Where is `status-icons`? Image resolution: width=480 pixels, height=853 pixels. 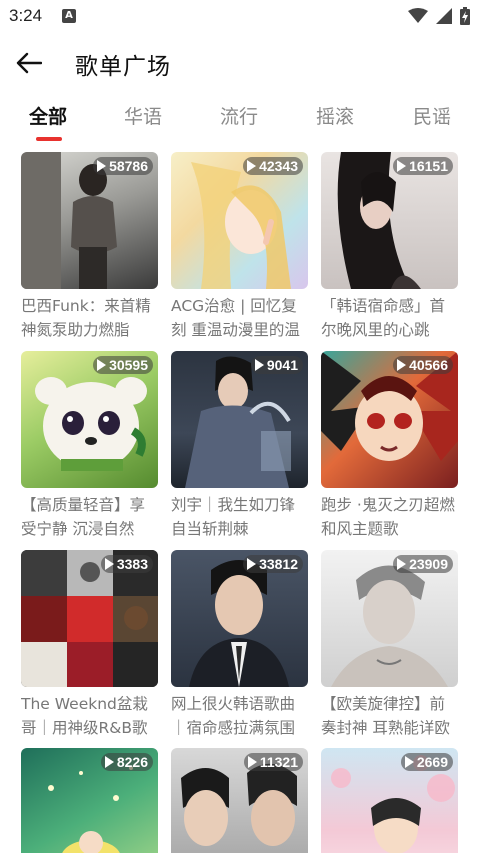 status-icons is located at coordinates (439, 16).